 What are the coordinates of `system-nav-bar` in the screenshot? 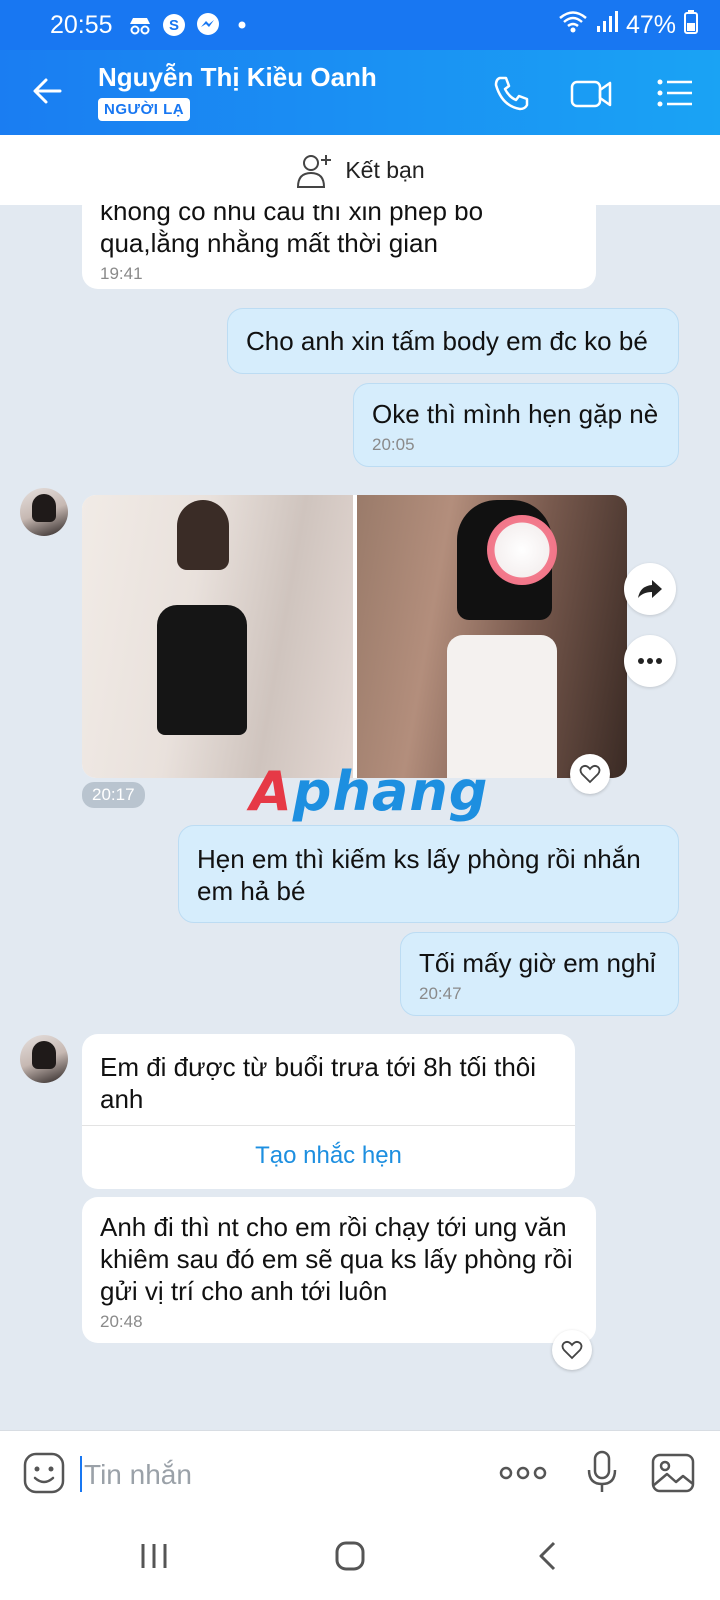 It's located at (360, 1555).